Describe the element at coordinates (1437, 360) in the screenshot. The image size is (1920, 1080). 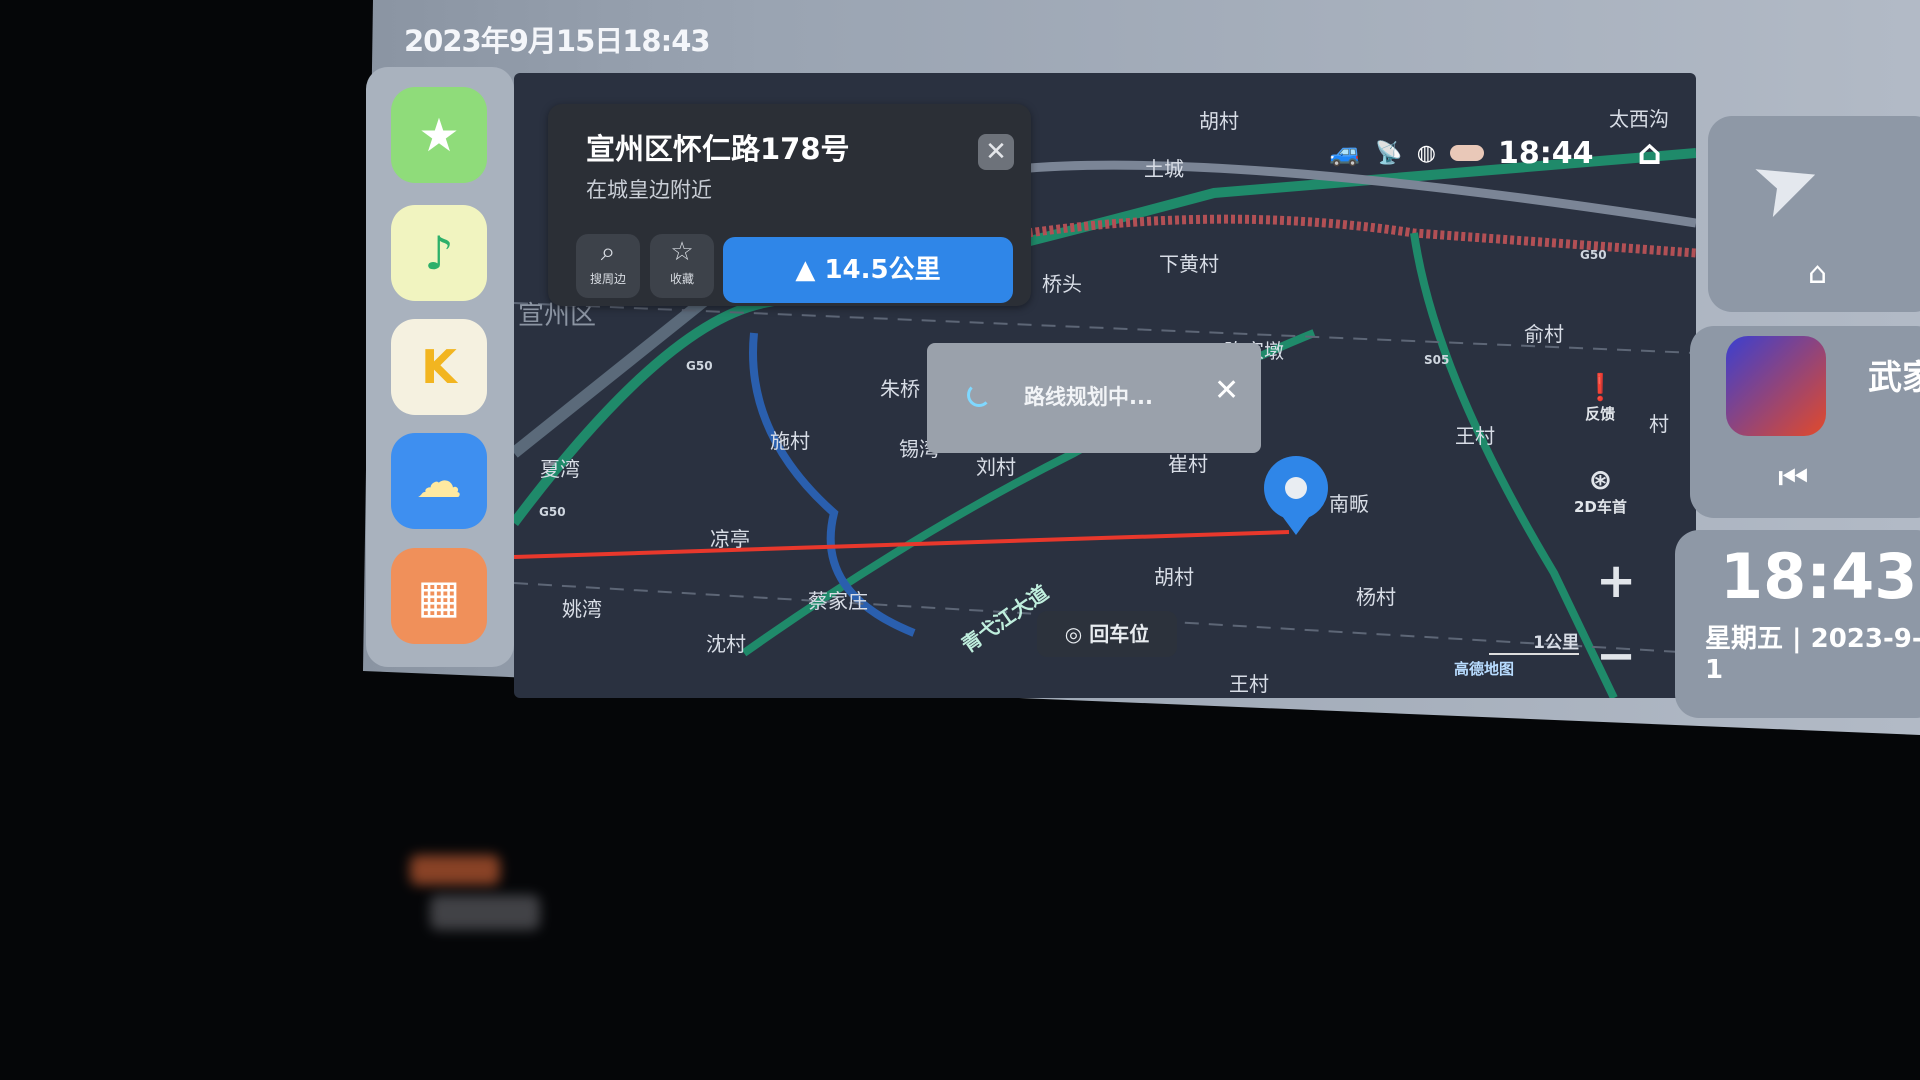
I see `road-code: S05` at that location.